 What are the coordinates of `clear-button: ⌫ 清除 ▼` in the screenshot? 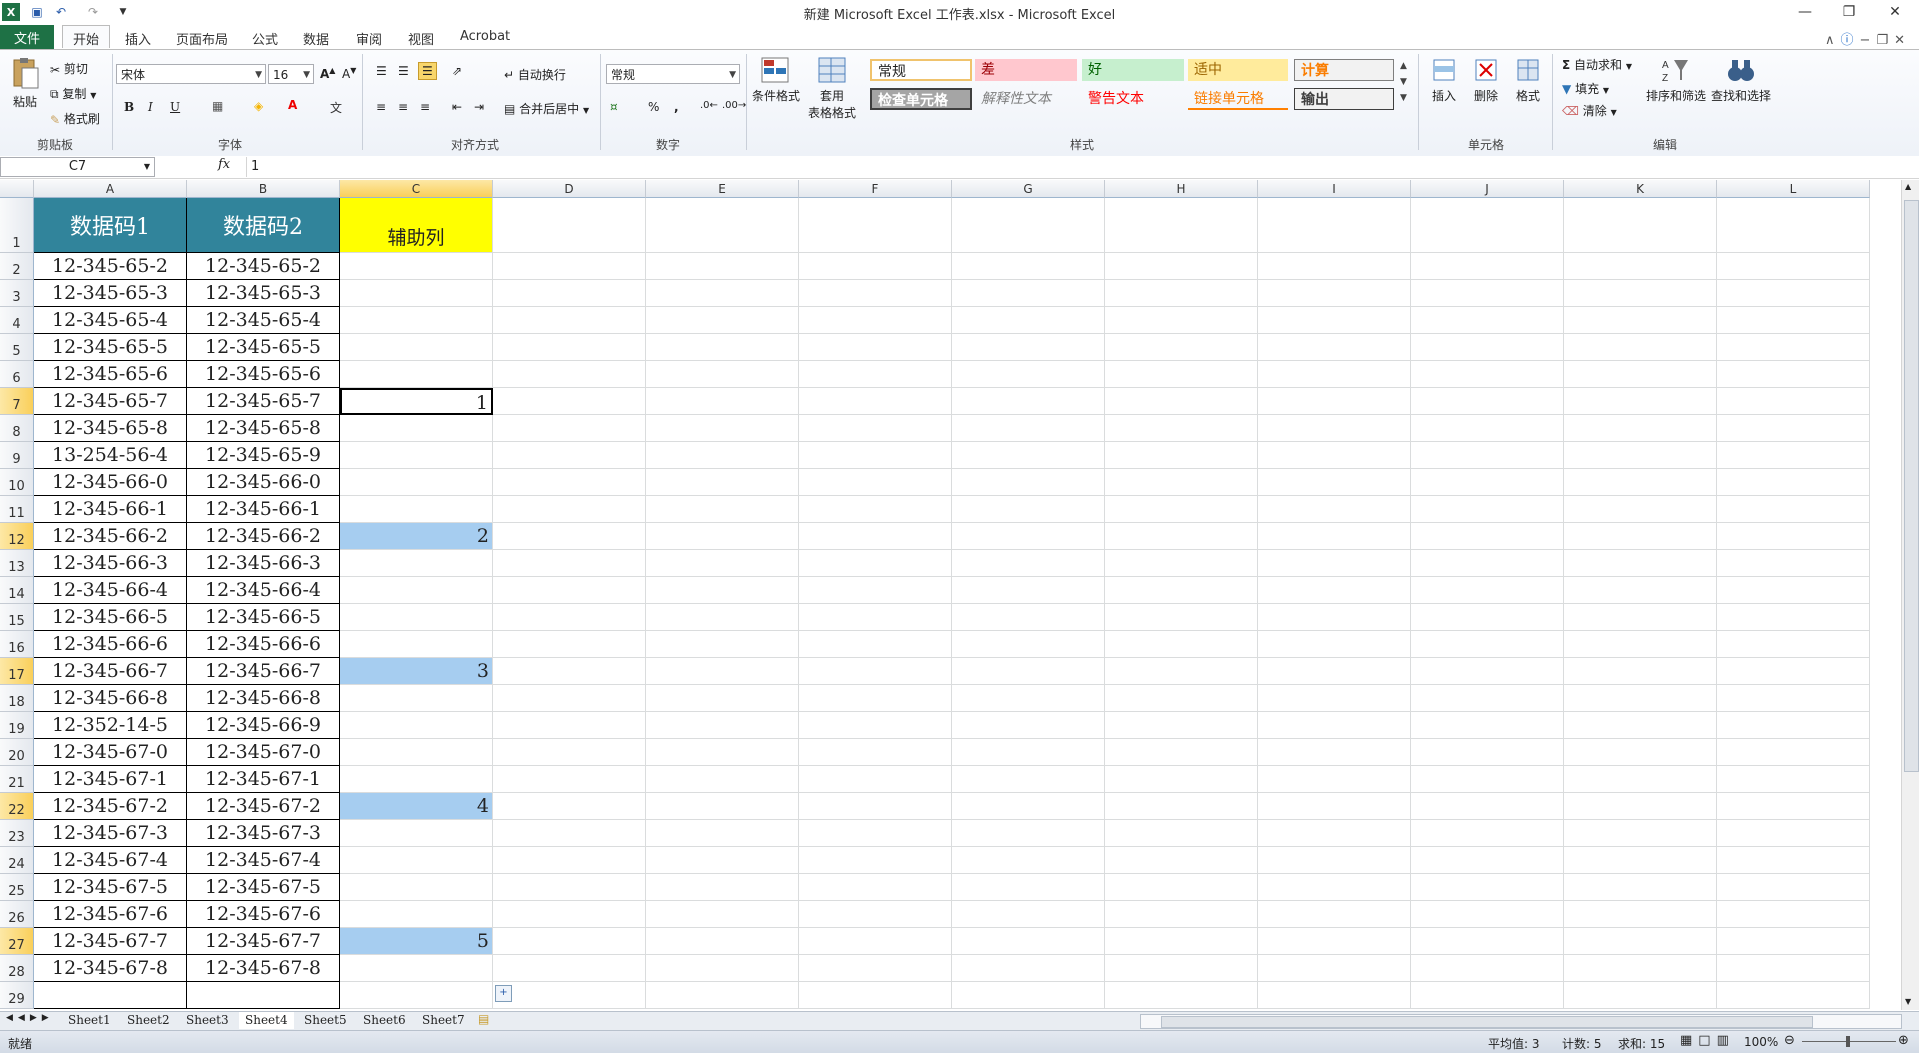 It's located at (1589, 110).